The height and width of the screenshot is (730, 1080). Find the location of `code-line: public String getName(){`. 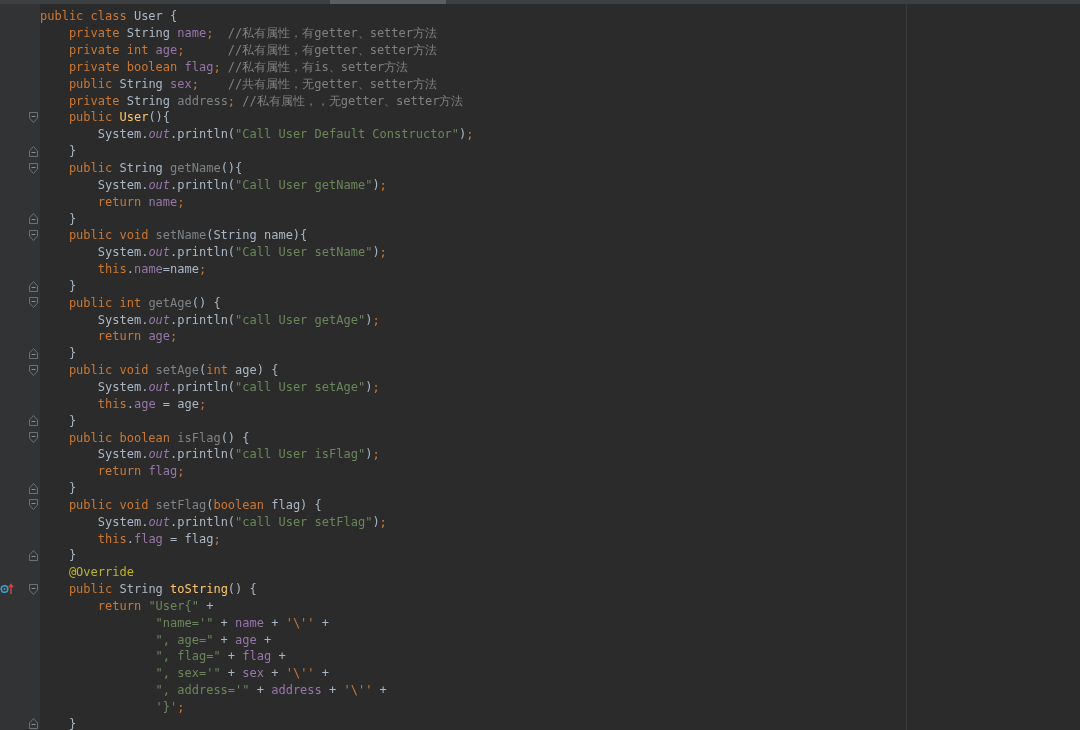

code-line: public String getName(){ is located at coordinates (155, 168).